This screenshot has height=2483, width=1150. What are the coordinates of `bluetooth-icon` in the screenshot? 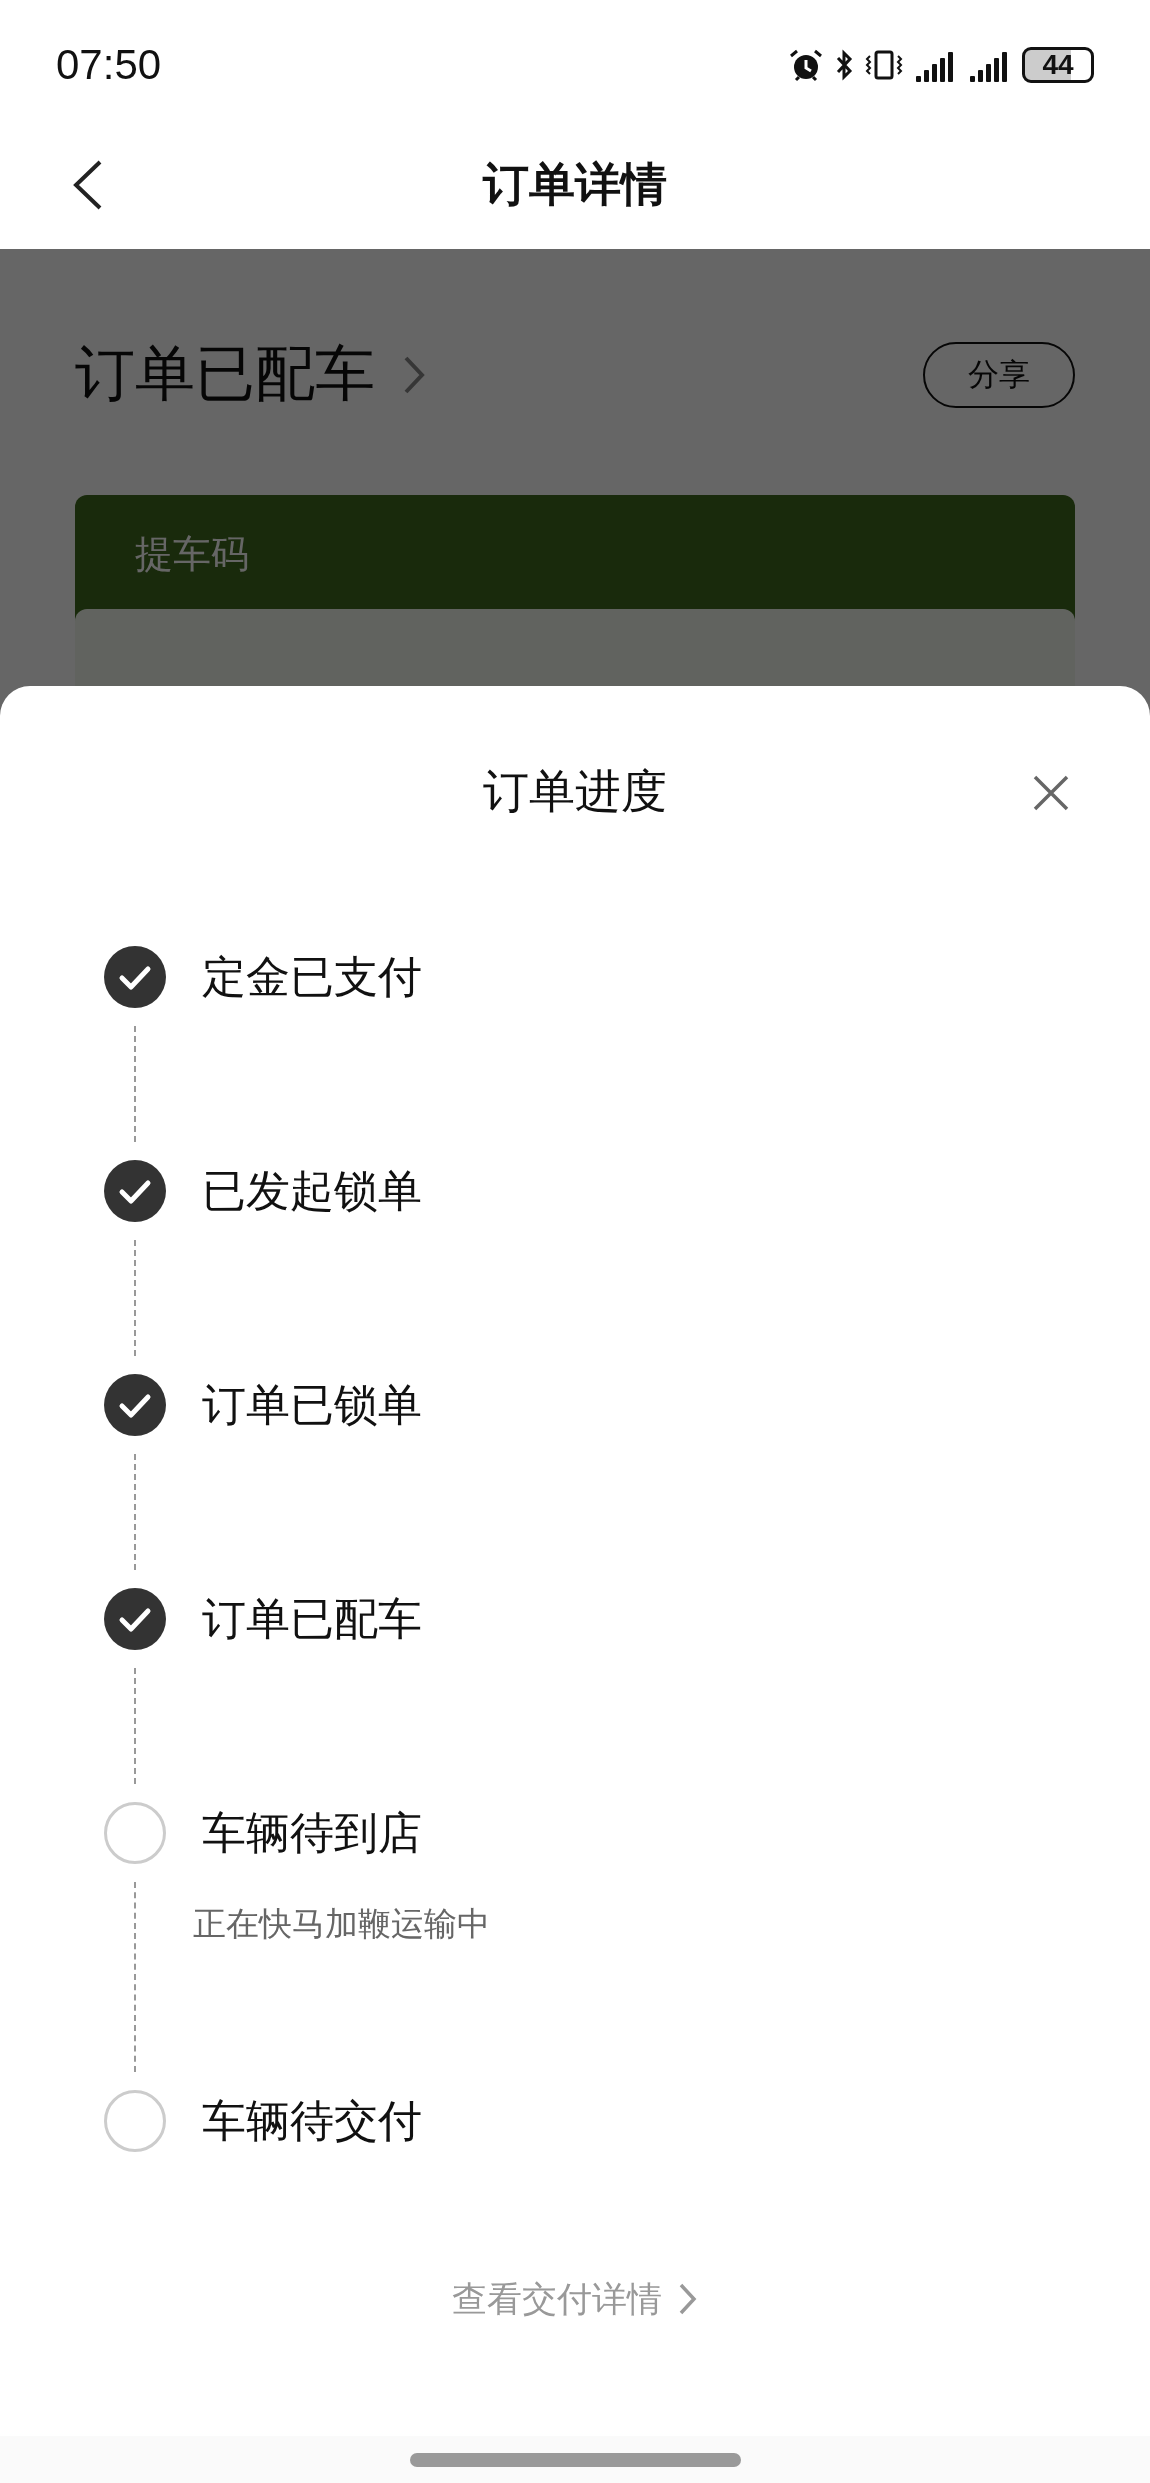 It's located at (844, 65).